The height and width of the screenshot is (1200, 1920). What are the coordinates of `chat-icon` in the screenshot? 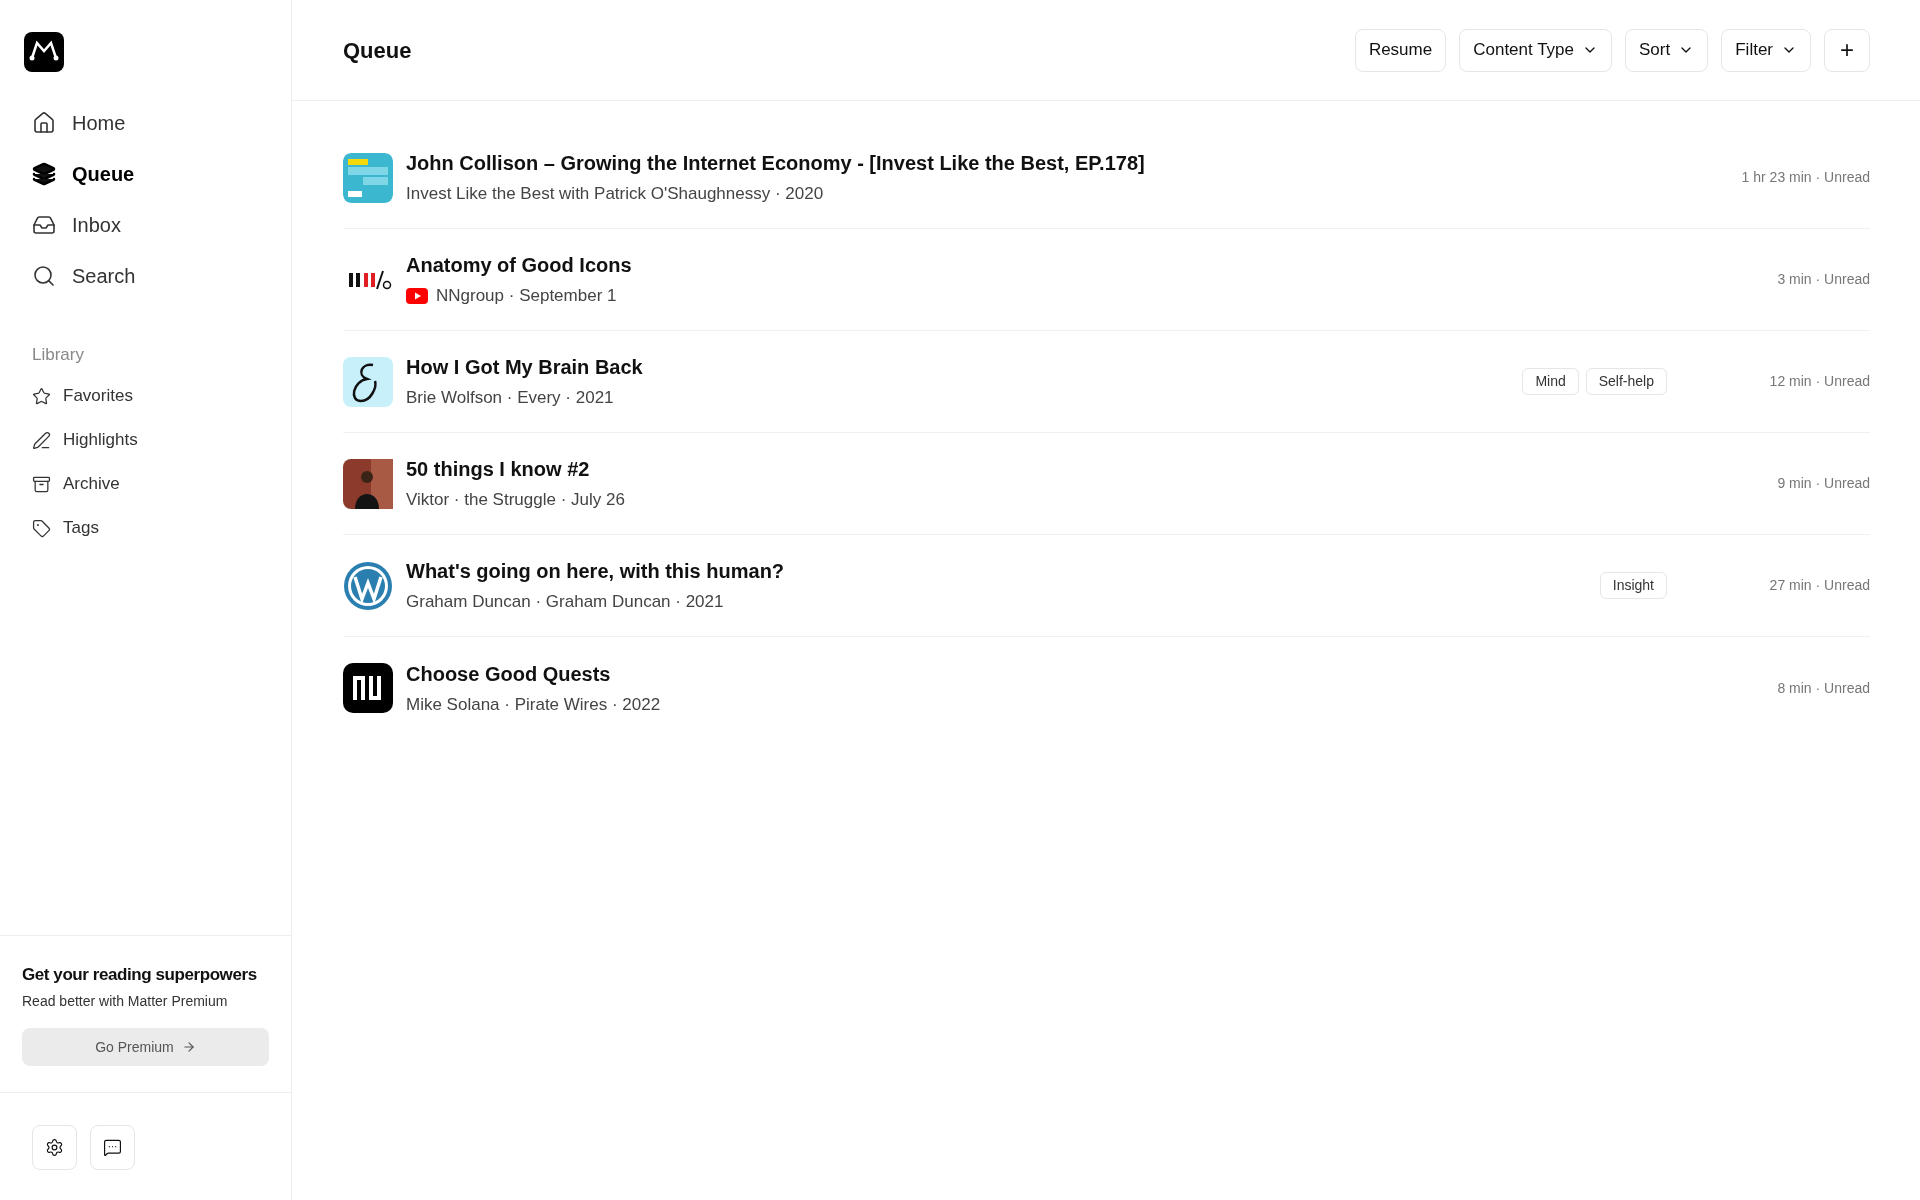 It's located at (112, 1147).